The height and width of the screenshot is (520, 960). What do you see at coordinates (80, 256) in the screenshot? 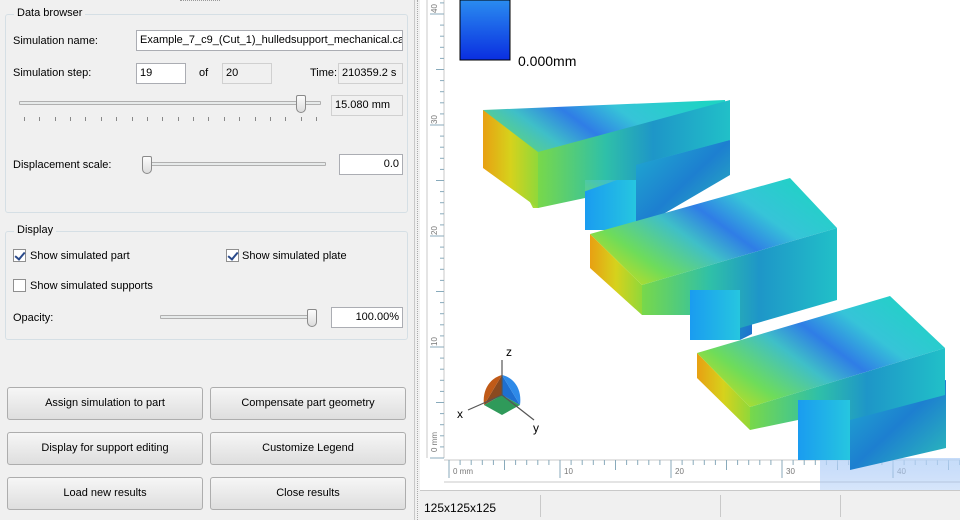
I see `show-simulated-part-label: Show simulated part` at bounding box center [80, 256].